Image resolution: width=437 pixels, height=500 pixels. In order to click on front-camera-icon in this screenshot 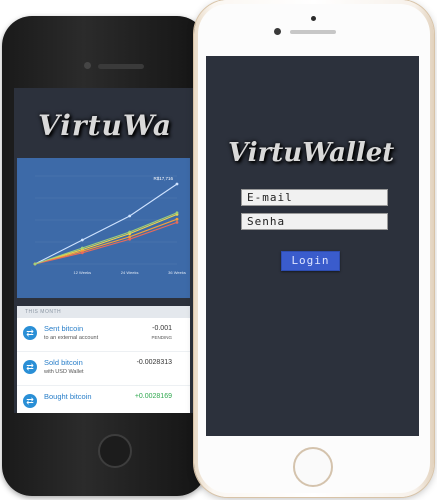, I will do `click(277, 31)`.